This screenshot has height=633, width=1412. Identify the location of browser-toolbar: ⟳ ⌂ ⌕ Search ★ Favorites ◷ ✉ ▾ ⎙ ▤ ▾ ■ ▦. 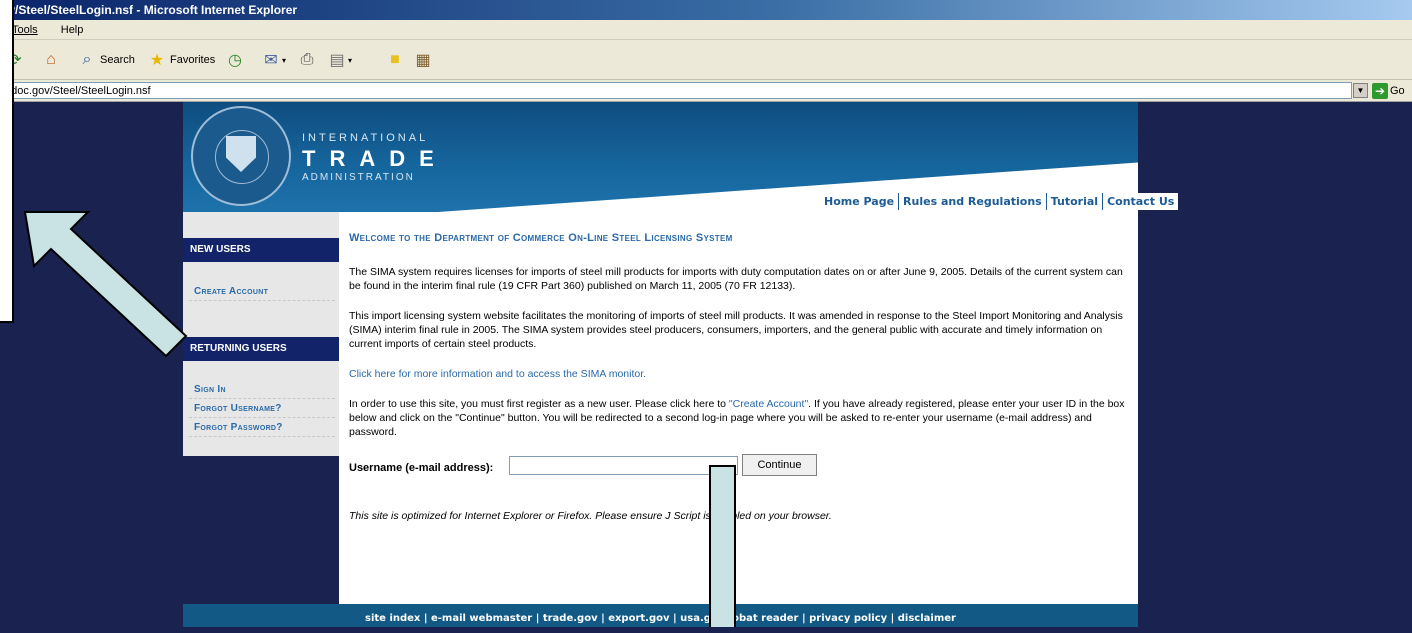
(706, 60).